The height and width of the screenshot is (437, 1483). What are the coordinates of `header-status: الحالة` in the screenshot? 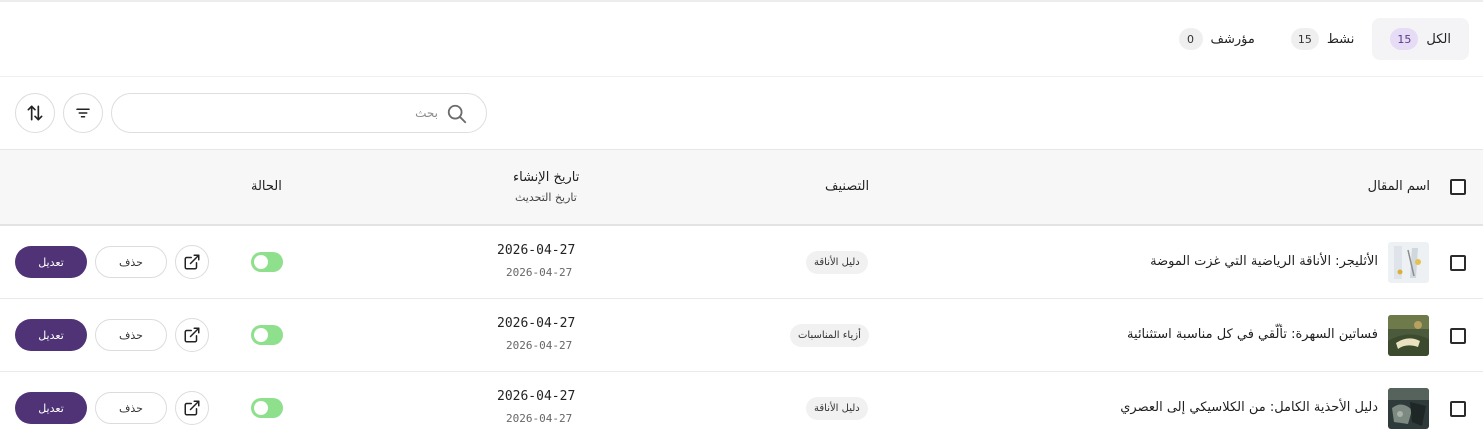 It's located at (266, 186).